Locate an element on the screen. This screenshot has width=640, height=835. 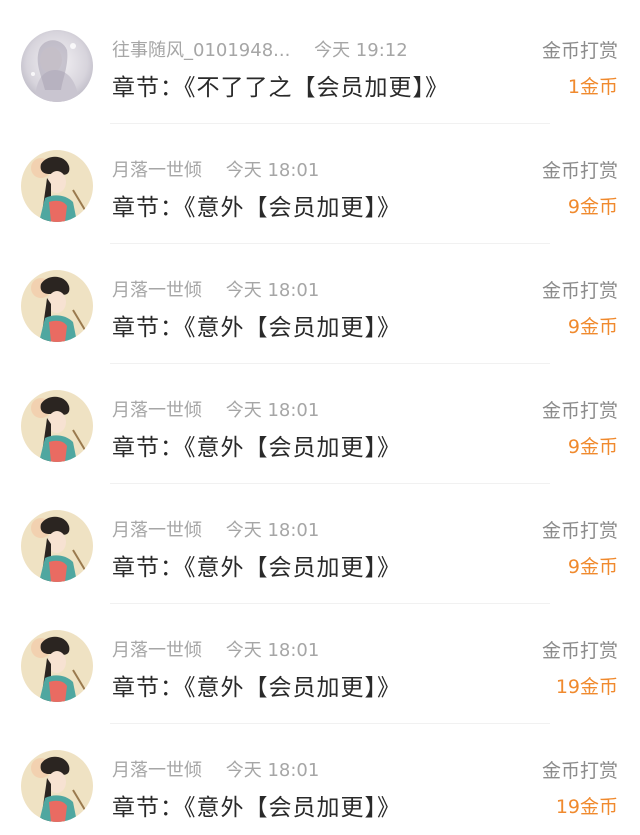
record-meta: 往事随风_0101948... 今天 19:12 is located at coordinates (260, 49).